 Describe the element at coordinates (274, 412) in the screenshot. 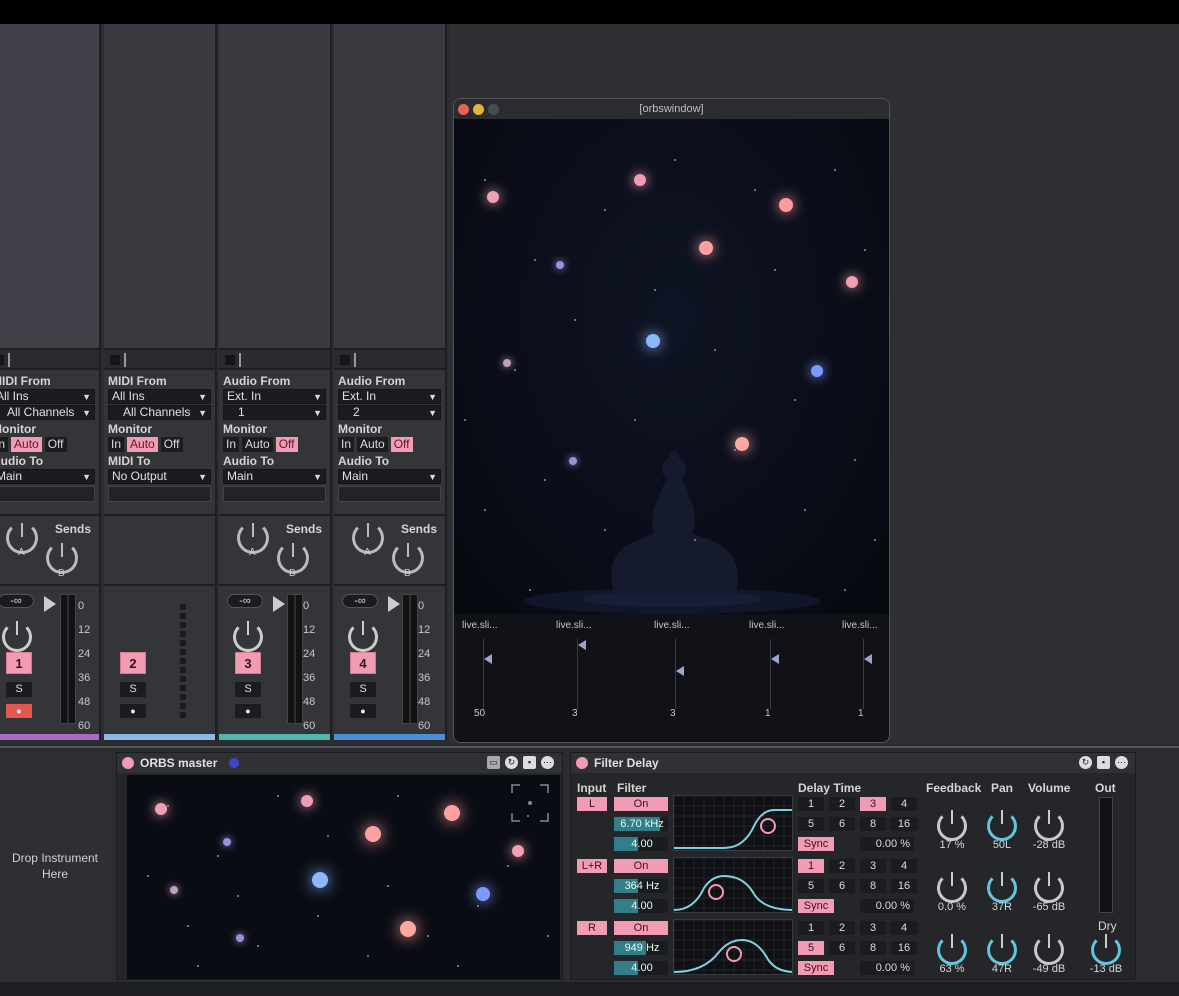

I see `input-channel-select: 1` at that location.